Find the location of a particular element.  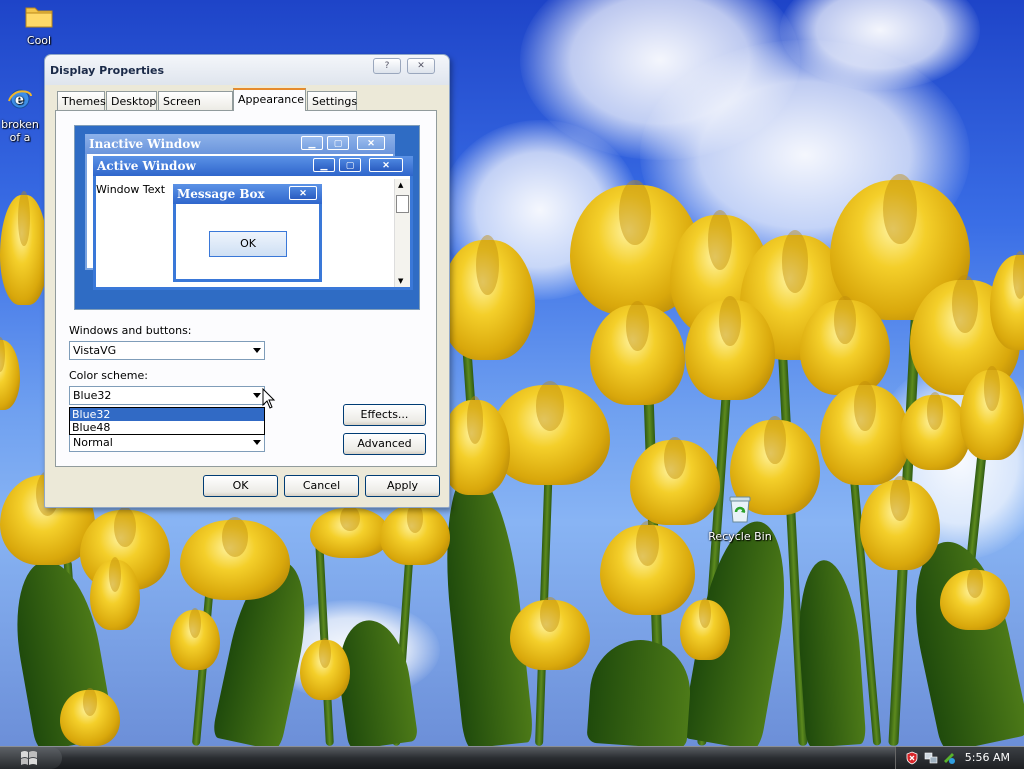

font-size-select: Normal is located at coordinates (167, 442).